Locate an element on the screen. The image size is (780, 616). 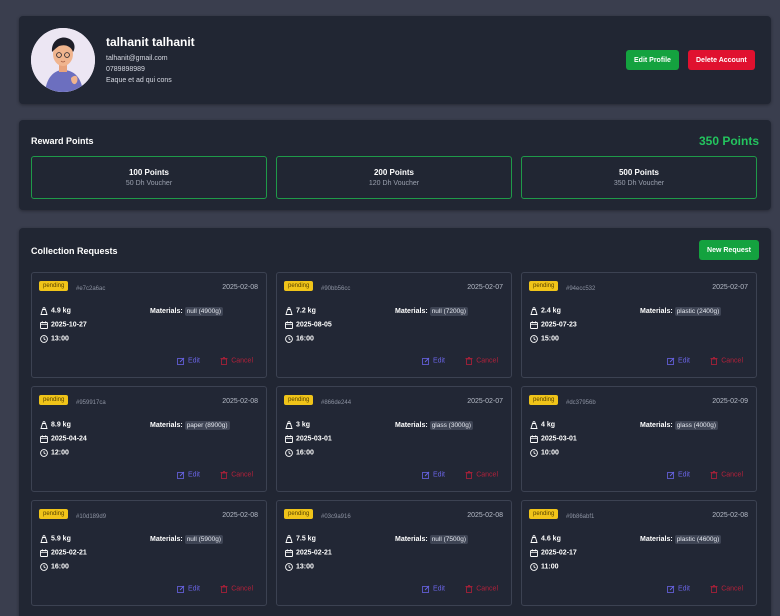
profile-name: talhanit talhanit is located at coordinates (150, 42).